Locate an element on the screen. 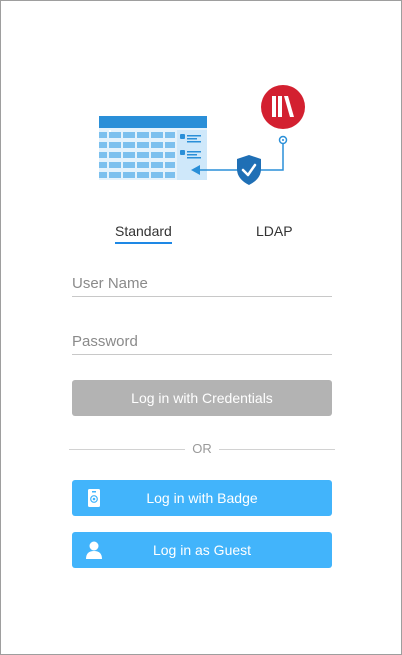  login-credentials-button: Log in with Credentials is located at coordinates (202, 398).